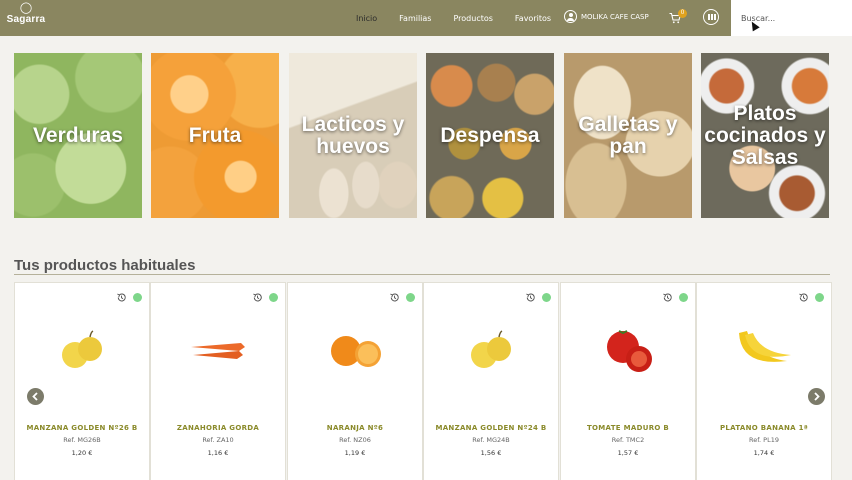  I want to click on section-divider, so click(422, 274).